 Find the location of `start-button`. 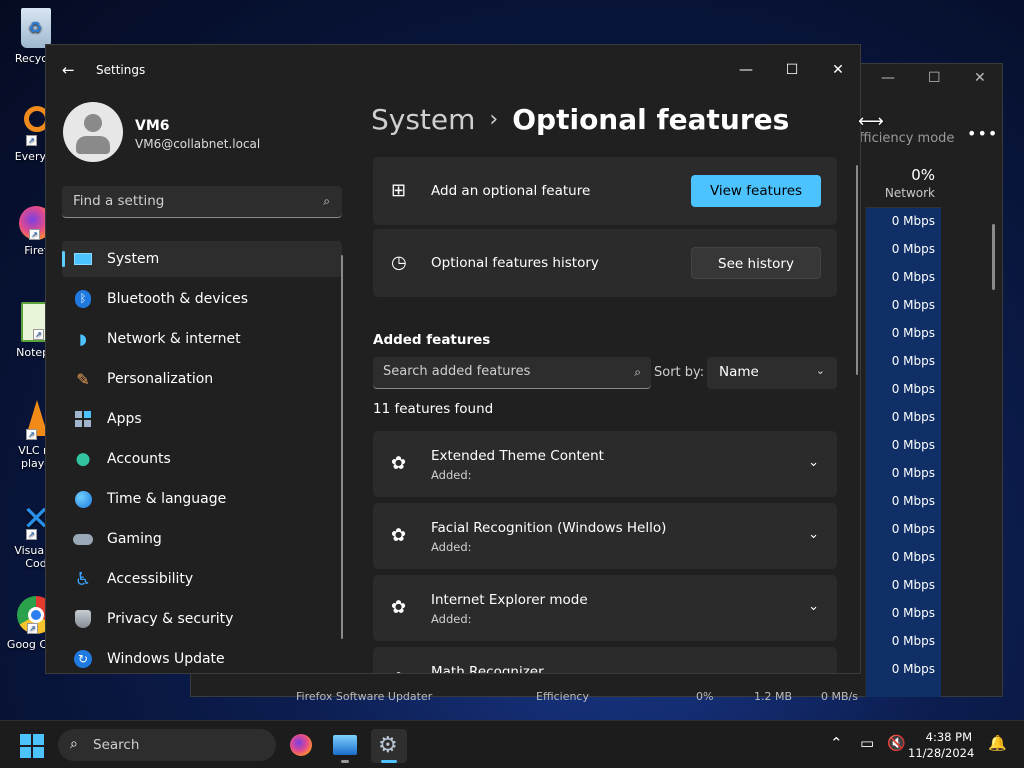

start-button is located at coordinates (32, 746).